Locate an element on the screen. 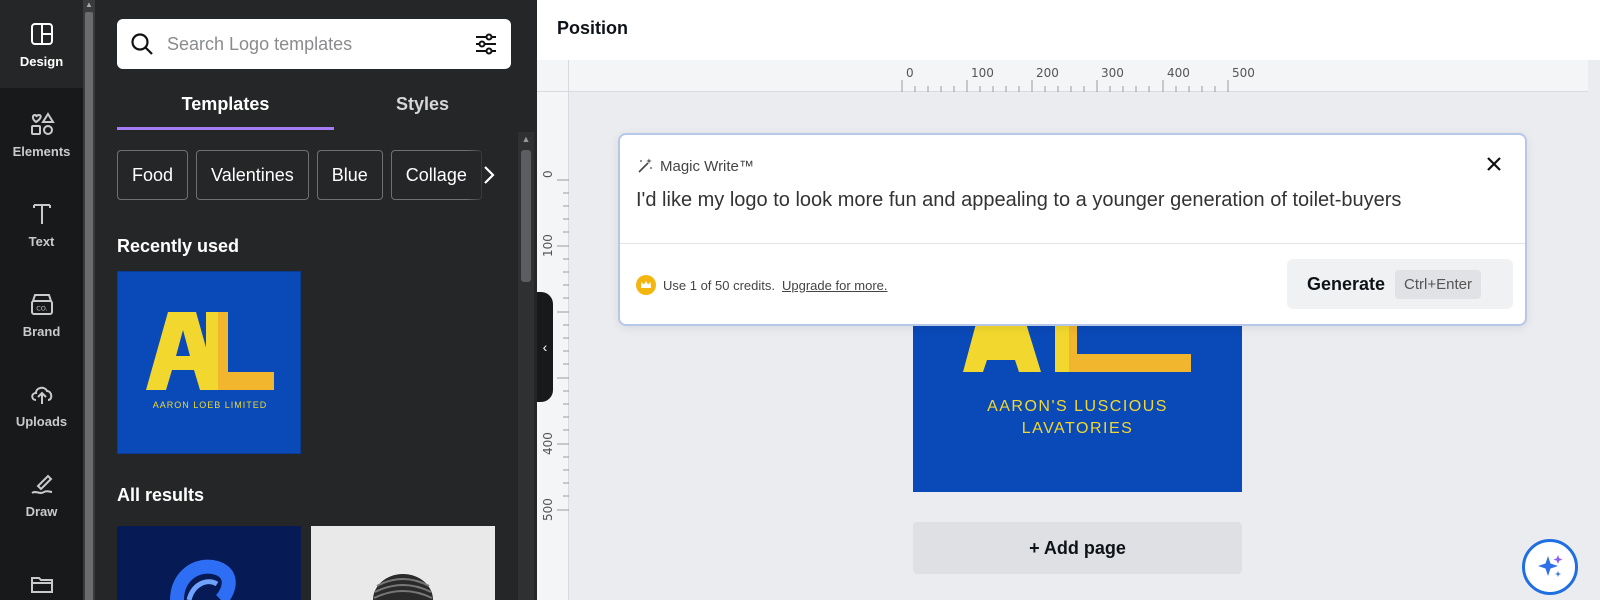  rail-item-brand: CO. Brand is located at coordinates (41, 314).